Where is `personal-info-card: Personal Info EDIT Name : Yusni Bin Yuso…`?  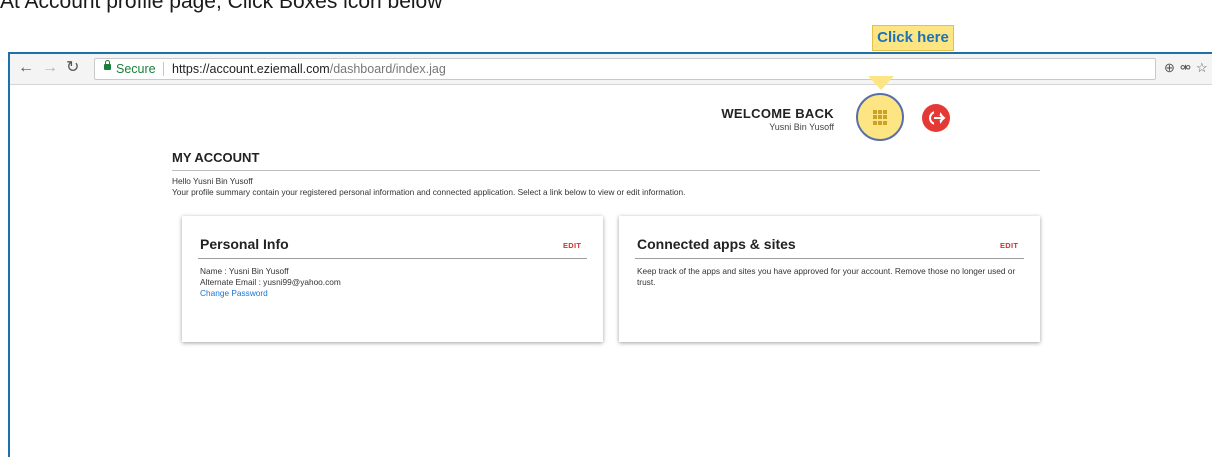 personal-info-card: Personal Info EDIT Name : Yusni Bin Yuso… is located at coordinates (392, 279).